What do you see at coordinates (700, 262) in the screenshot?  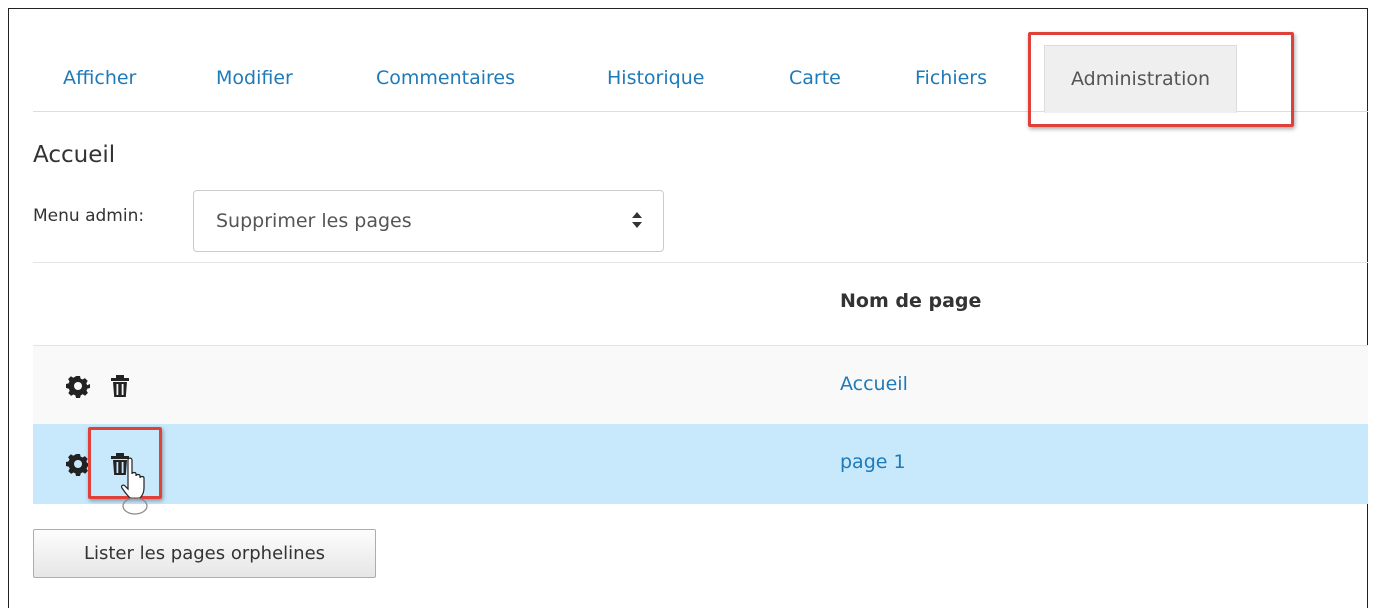 I see `divider` at bounding box center [700, 262].